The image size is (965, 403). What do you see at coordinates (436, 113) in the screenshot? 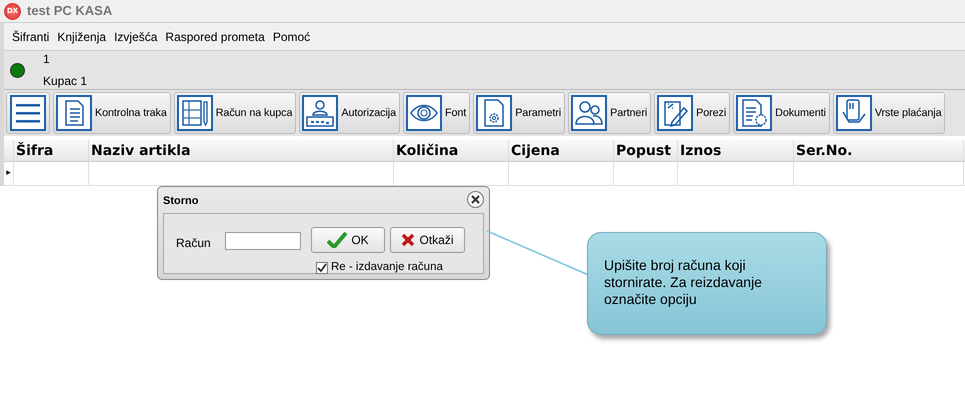
I see `toolbar-button: Font` at bounding box center [436, 113].